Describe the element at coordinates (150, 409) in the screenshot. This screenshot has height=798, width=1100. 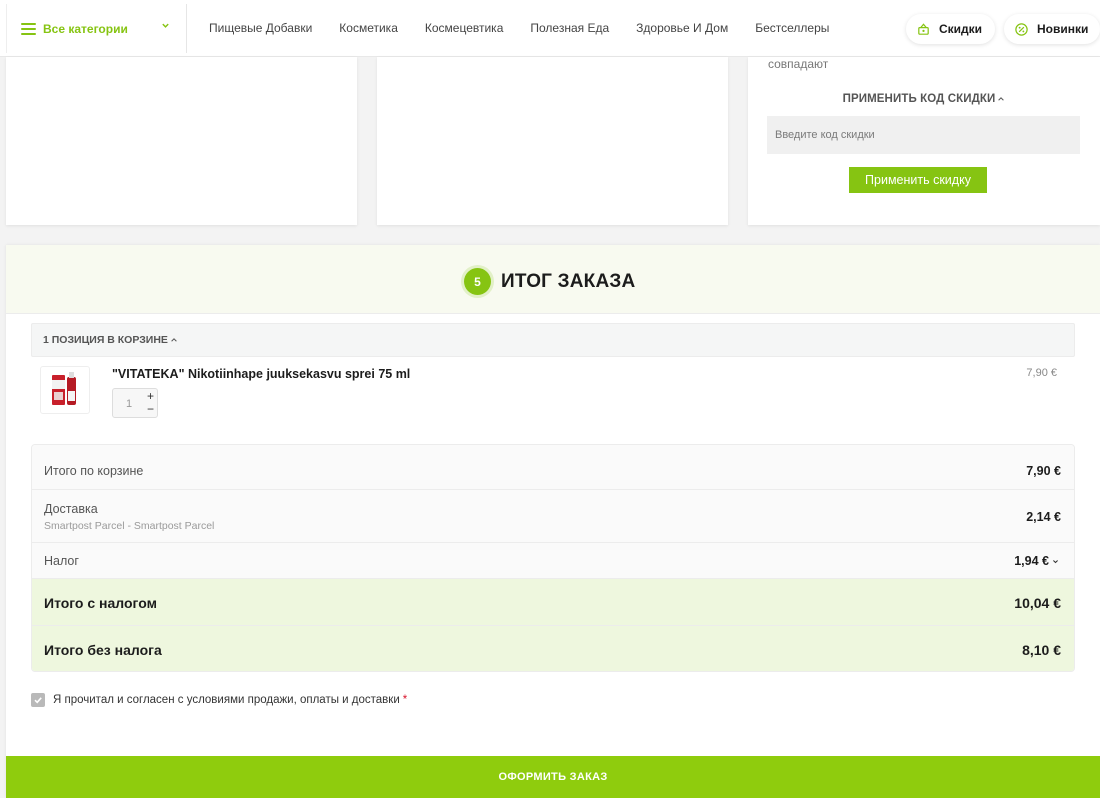
I see `quantity-decrease-button: −` at that location.